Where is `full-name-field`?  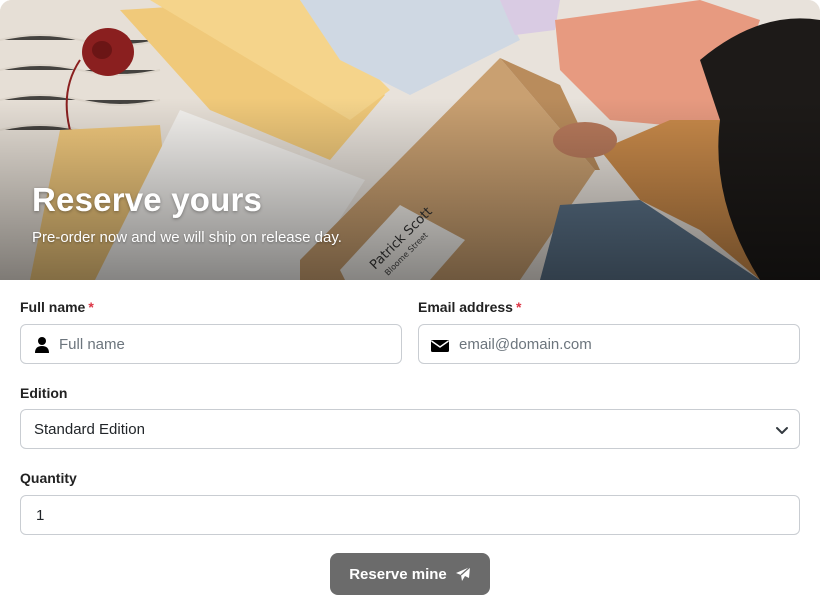 full-name-field is located at coordinates (211, 344).